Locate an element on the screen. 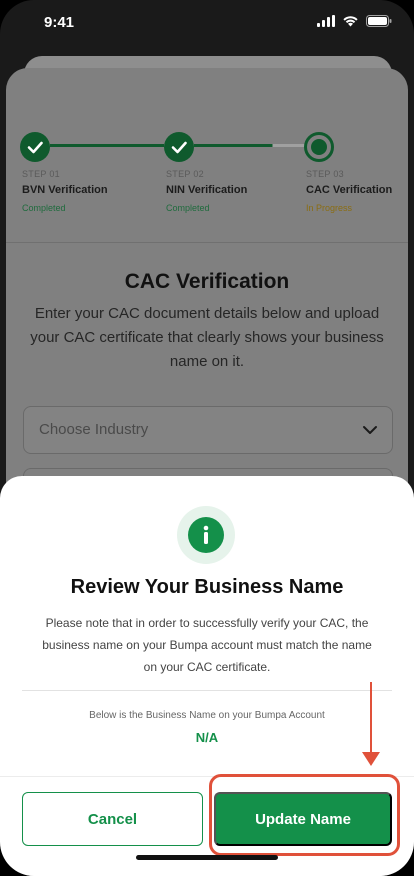 Image resolution: width=414 pixels, height=876 pixels. status-icons is located at coordinates (354, 21).